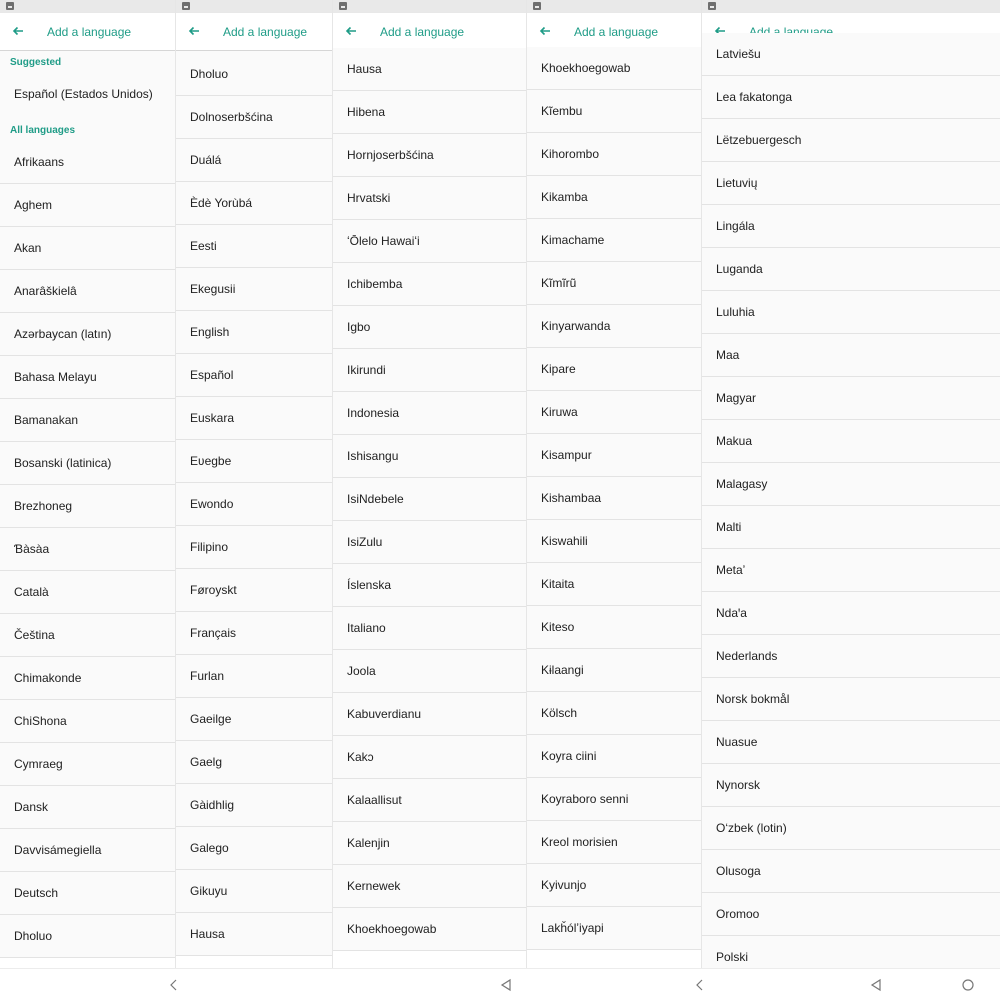 The width and height of the screenshot is (1000, 1000). I want to click on language-list-item: Kernewek, so click(429, 886).